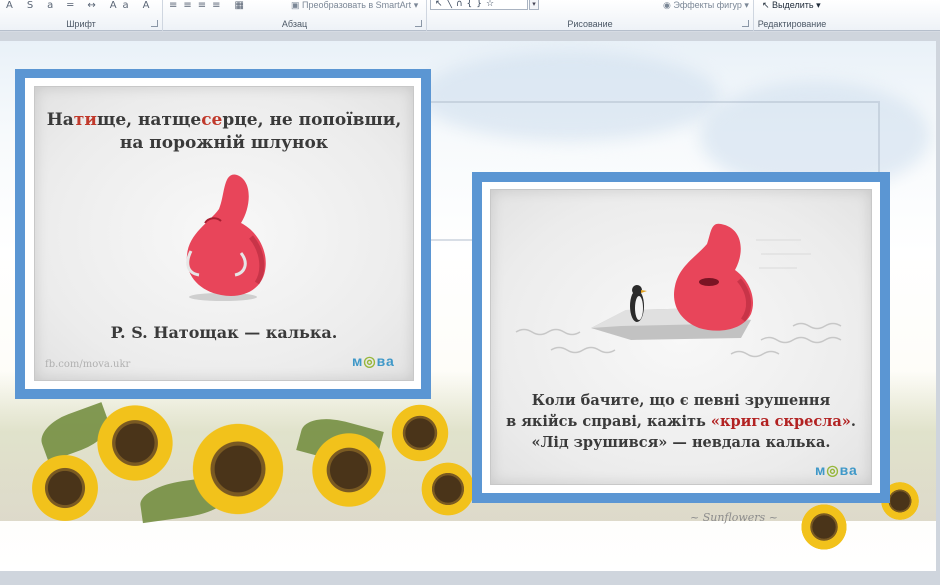 The height and width of the screenshot is (585, 940). I want to click on select-cursor-icon: ↖, so click(767, 5).